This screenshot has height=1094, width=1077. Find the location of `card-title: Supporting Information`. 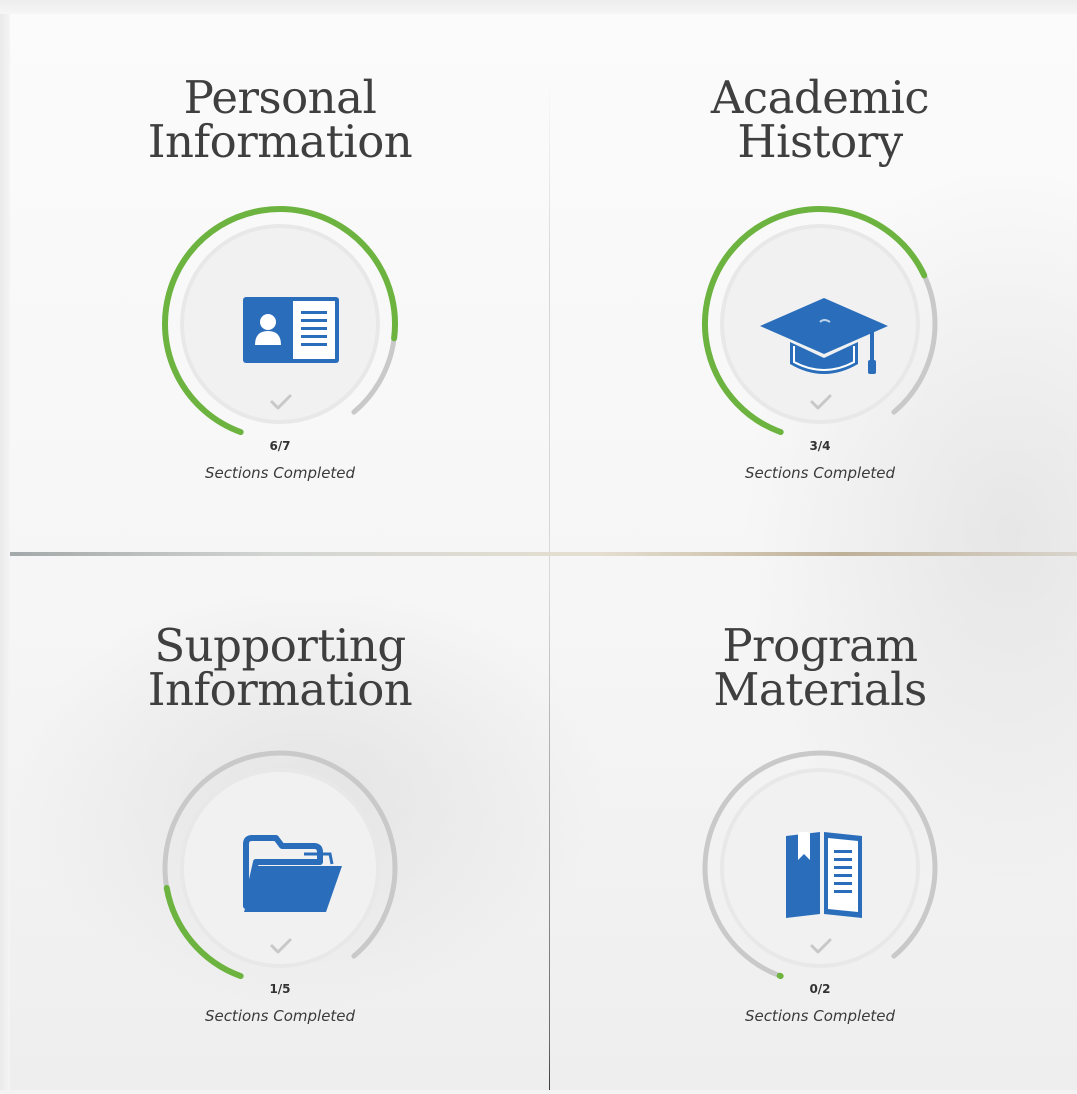

card-title: Supporting Information is located at coordinates (280, 668).